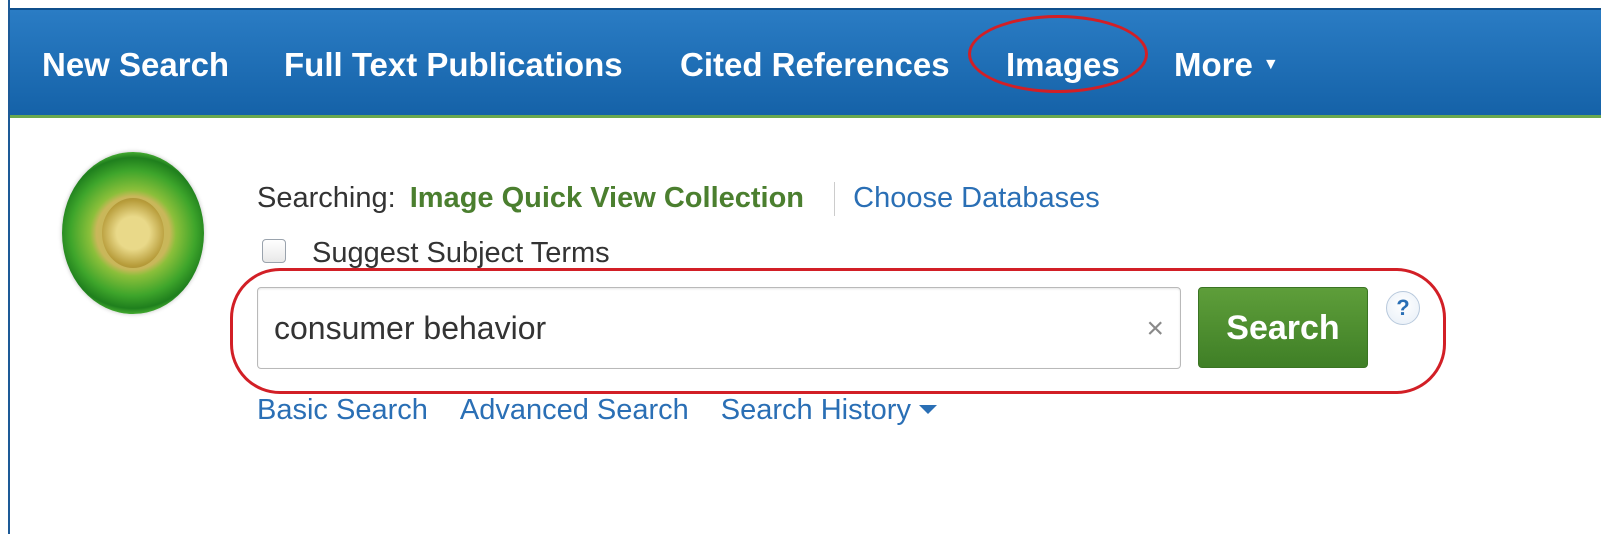 This screenshot has height=534, width=1601. What do you see at coordinates (1213, 64) in the screenshot?
I see `nav-more-label: More` at bounding box center [1213, 64].